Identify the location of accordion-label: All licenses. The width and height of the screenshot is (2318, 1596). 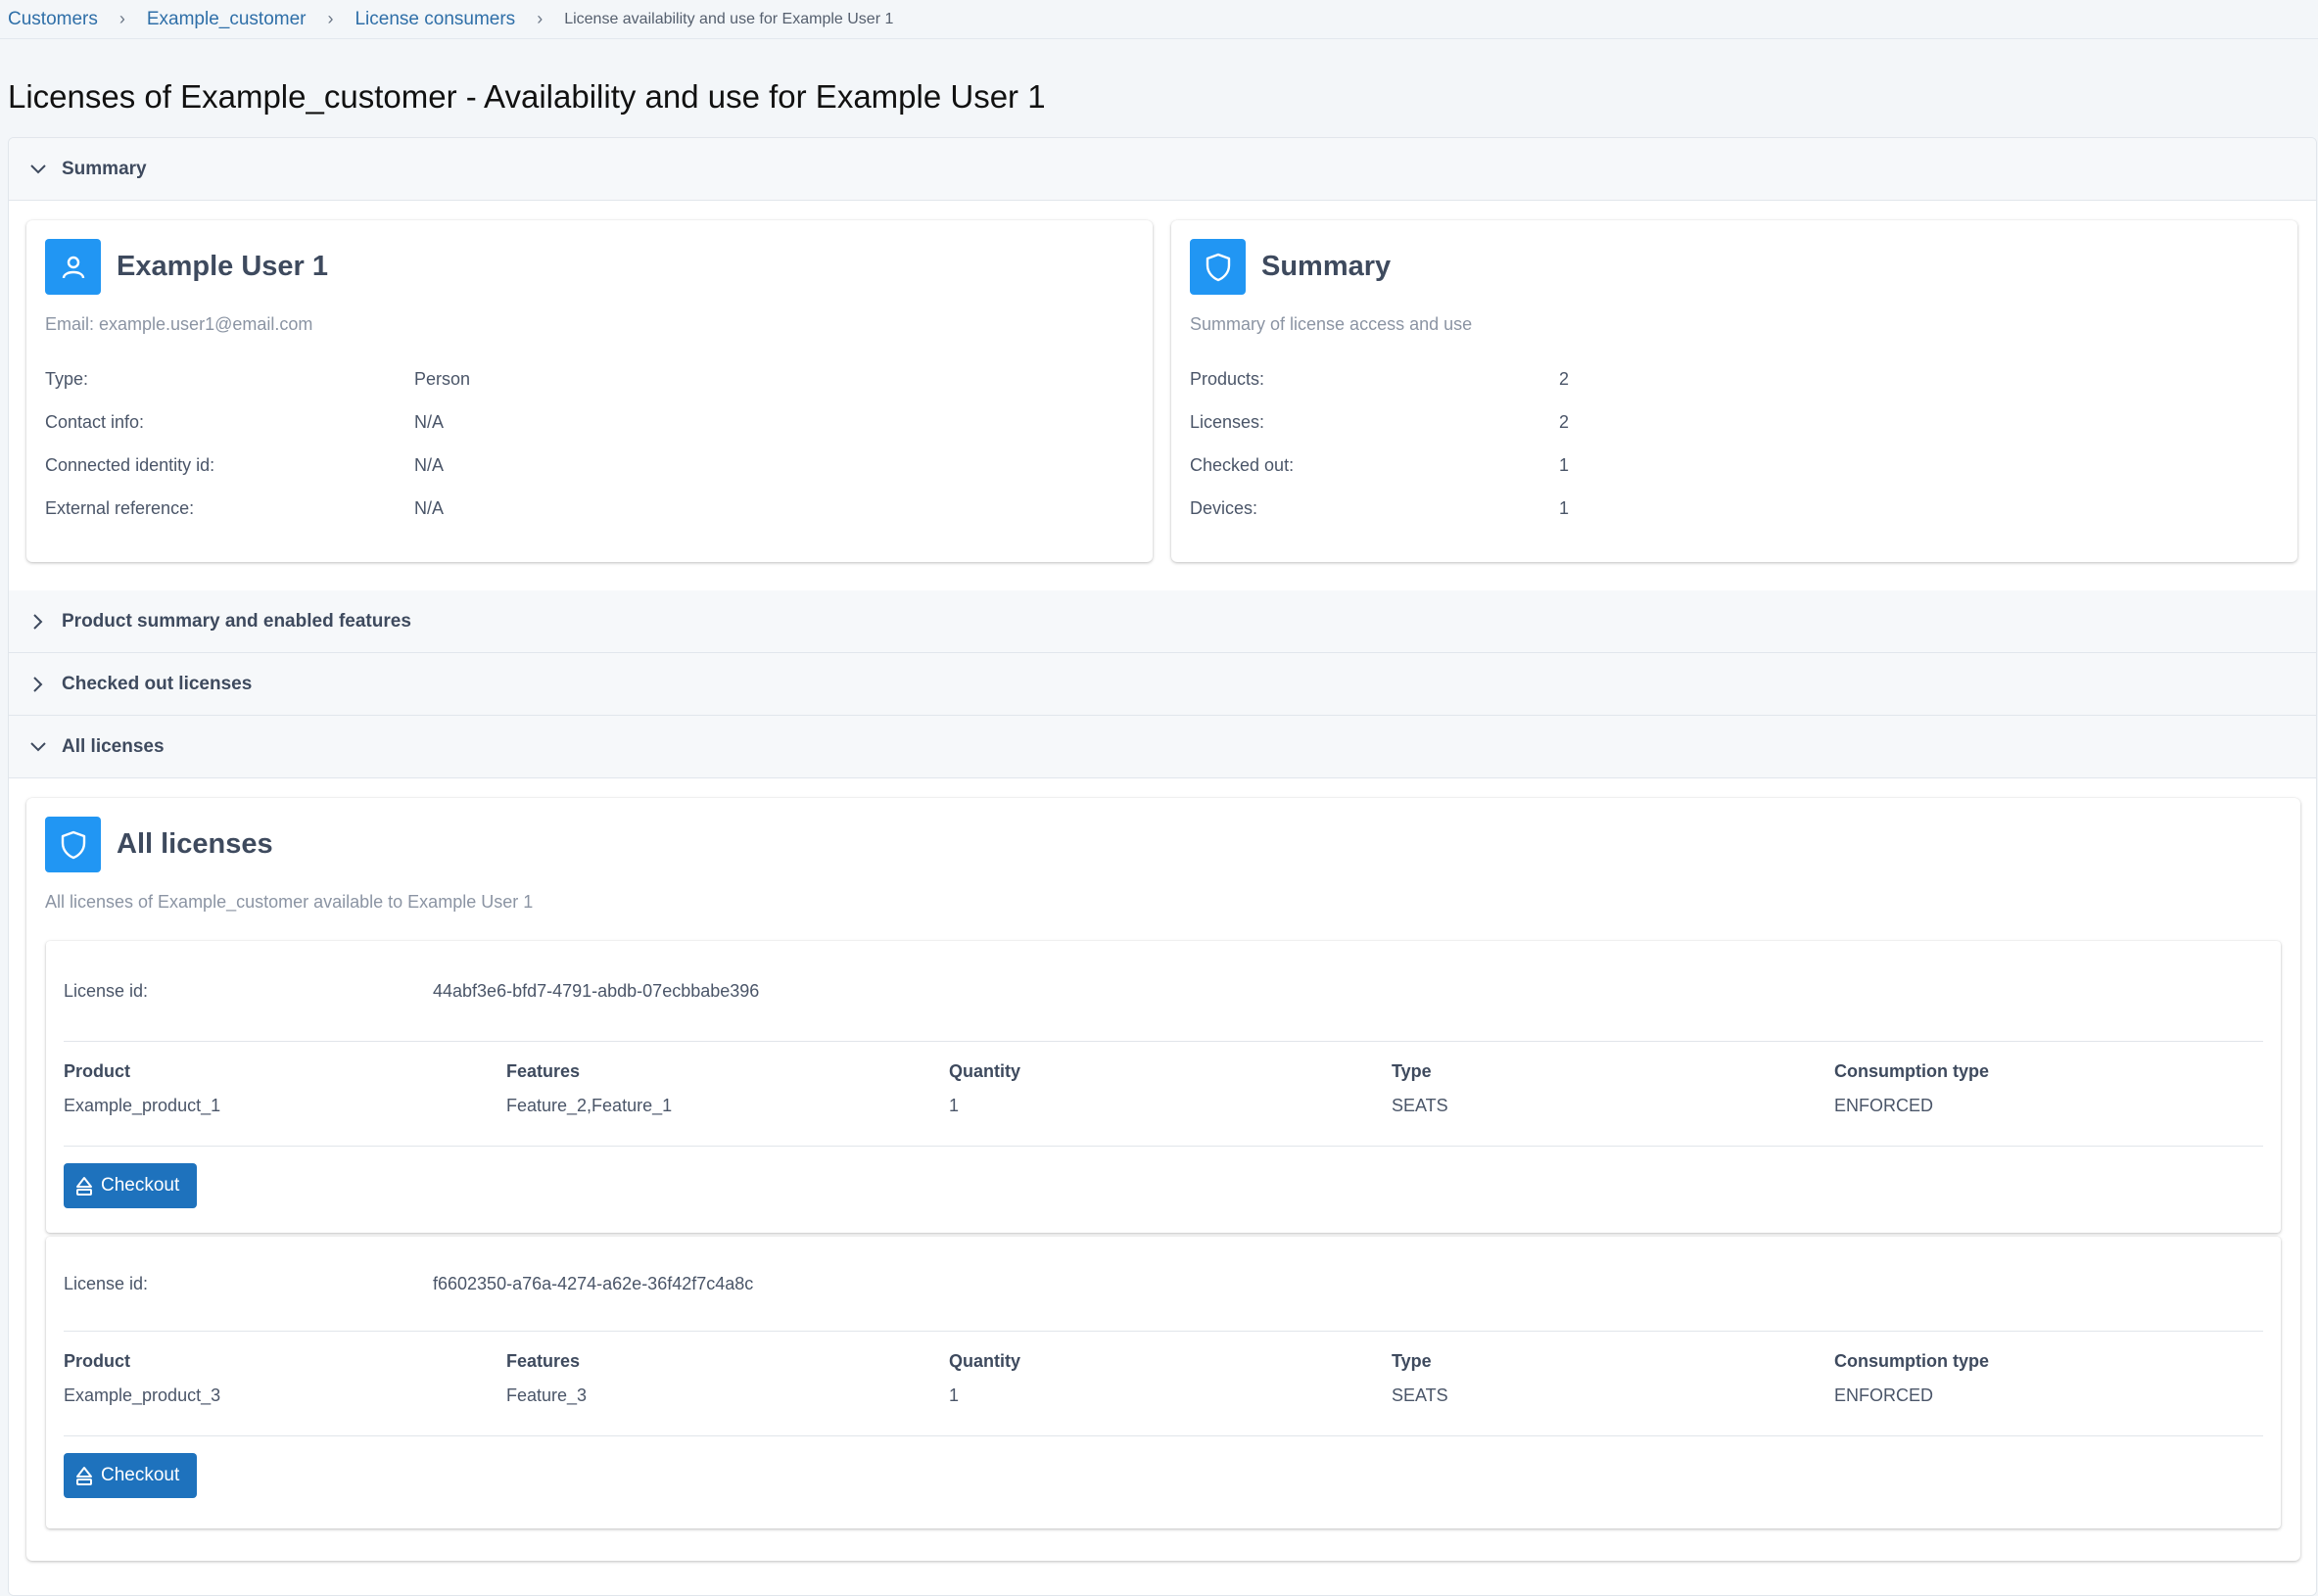
(113, 746).